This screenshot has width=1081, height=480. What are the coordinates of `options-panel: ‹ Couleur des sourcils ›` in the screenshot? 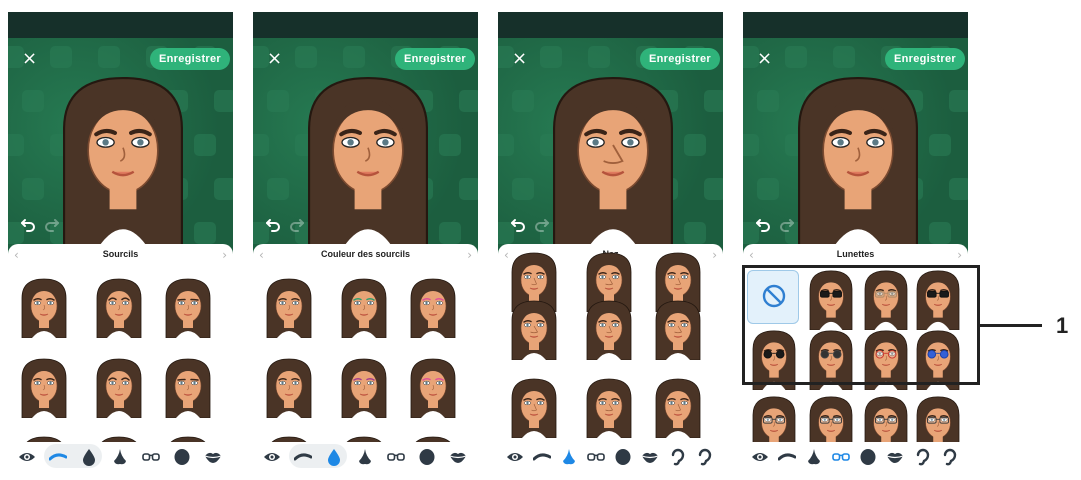 It's located at (365, 357).